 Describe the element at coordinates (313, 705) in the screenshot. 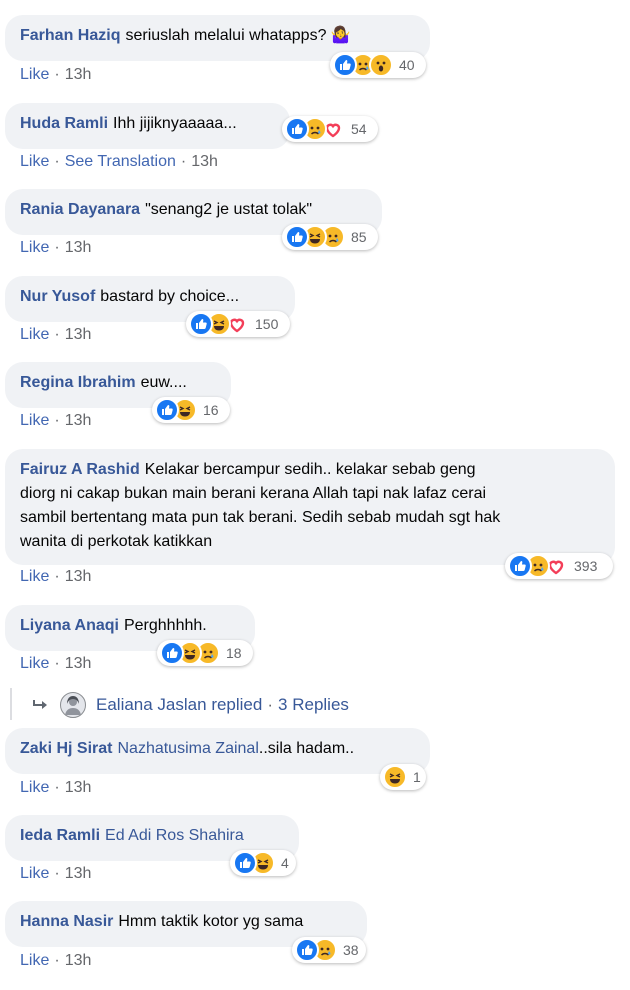

I see `replies-count: 3 Replies` at that location.